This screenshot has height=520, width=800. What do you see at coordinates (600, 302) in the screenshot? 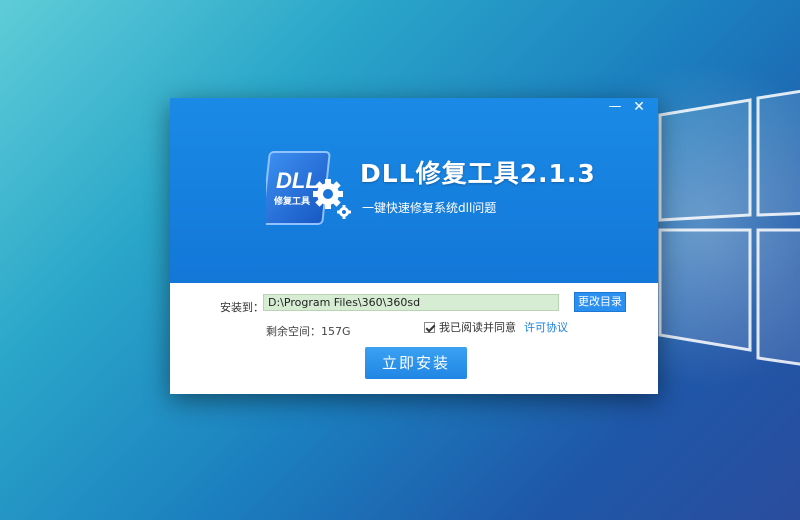
I see `change-directory-button: 更改目录` at bounding box center [600, 302].